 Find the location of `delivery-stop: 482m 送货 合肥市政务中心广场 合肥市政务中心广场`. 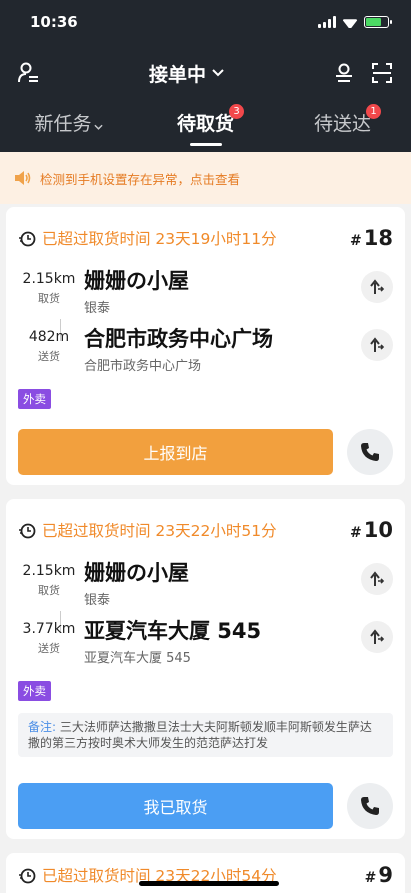

delivery-stop: 482m 送货 合肥市政务中心广场 合肥市政务中心广场 is located at coordinates (205, 356).